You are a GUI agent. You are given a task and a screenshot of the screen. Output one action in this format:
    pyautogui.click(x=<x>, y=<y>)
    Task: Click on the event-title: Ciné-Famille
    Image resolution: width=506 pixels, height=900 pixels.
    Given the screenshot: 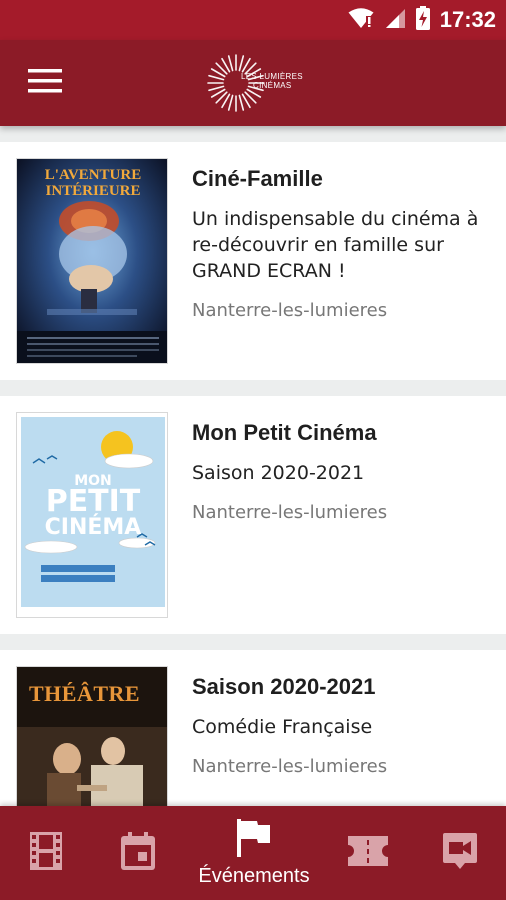 What is the action you would take?
    pyautogui.click(x=257, y=178)
    